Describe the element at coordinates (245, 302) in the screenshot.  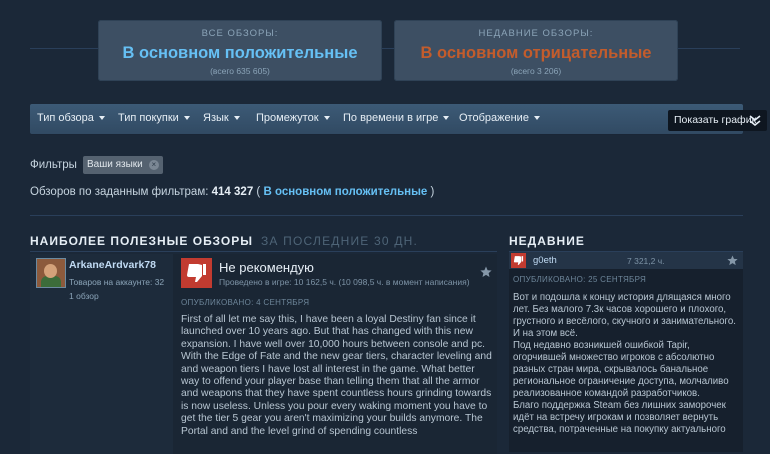
I see `posted-date: ОПУБЛИКОВАНО: 4 СЕНТЯБРЯ` at that location.